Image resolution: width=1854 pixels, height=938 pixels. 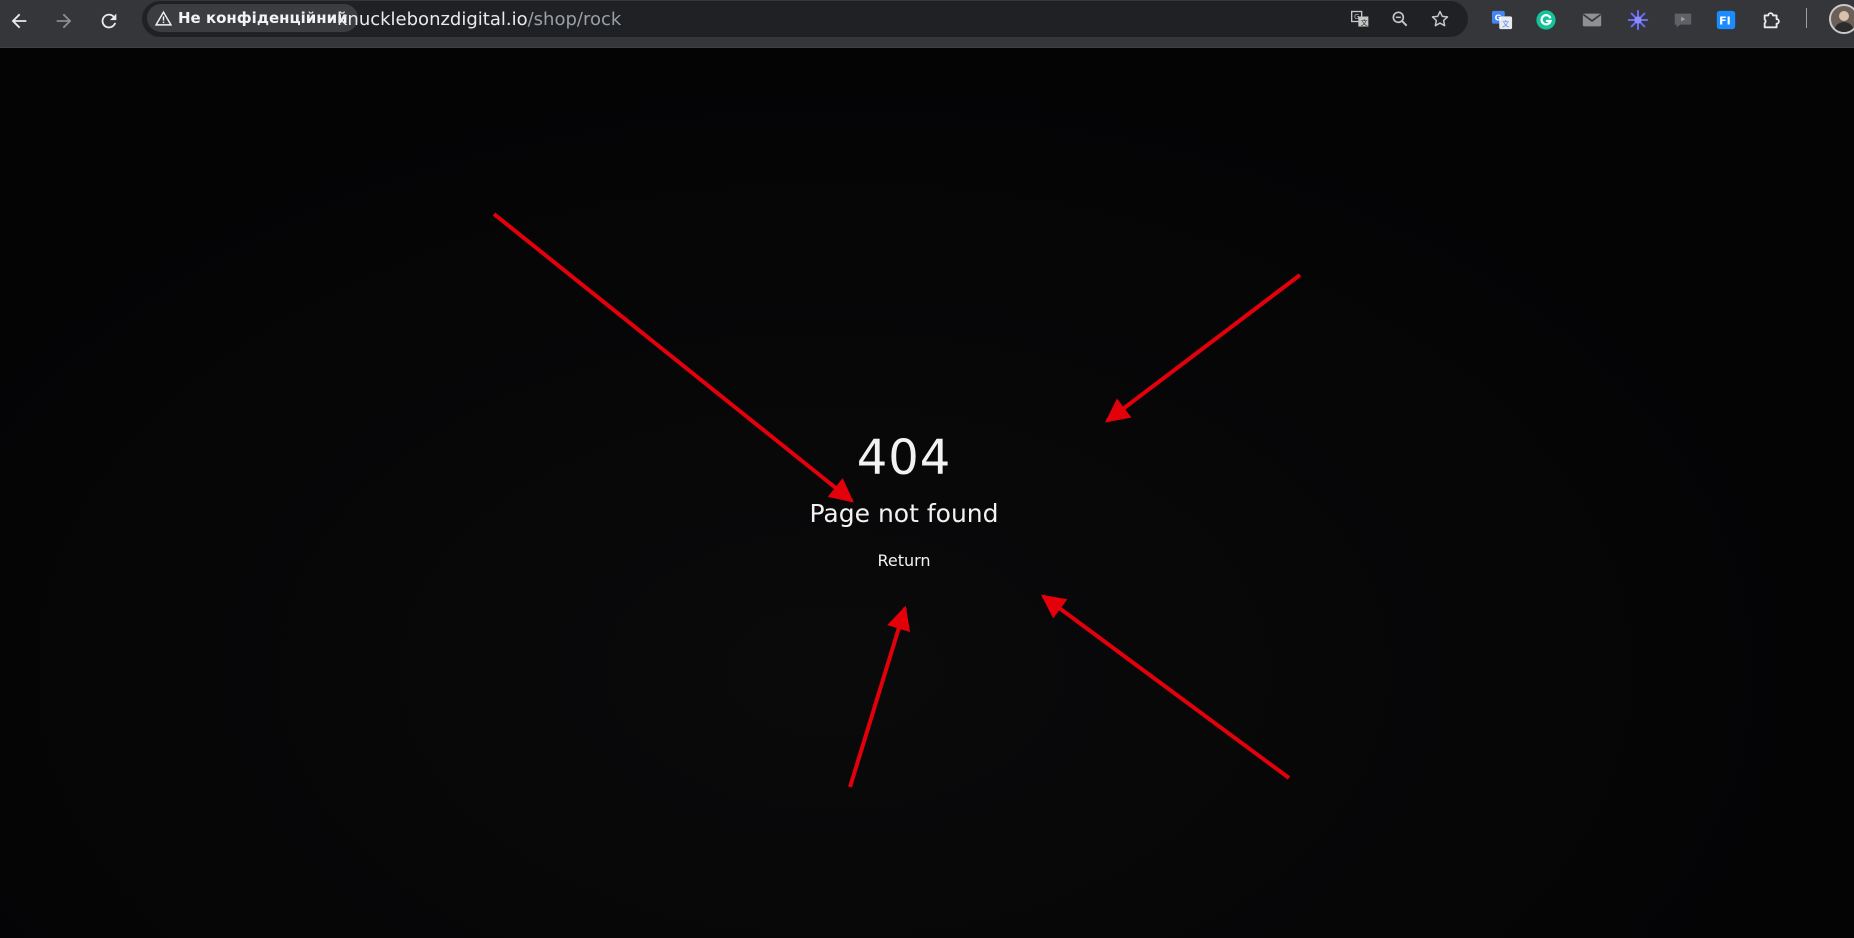 I want to click on extensions-menu-button, so click(x=1772, y=20).